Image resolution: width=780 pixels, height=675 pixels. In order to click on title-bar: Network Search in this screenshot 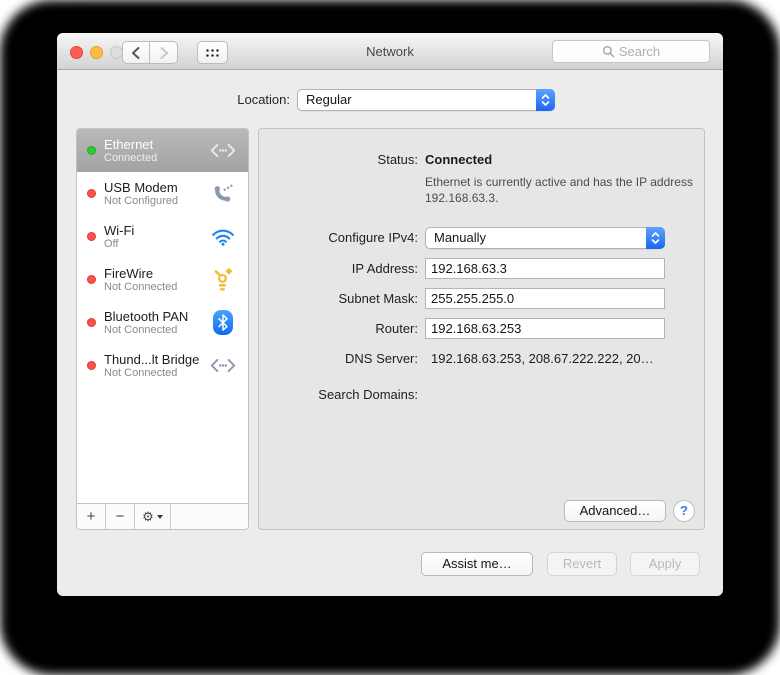, I will do `click(390, 51)`.